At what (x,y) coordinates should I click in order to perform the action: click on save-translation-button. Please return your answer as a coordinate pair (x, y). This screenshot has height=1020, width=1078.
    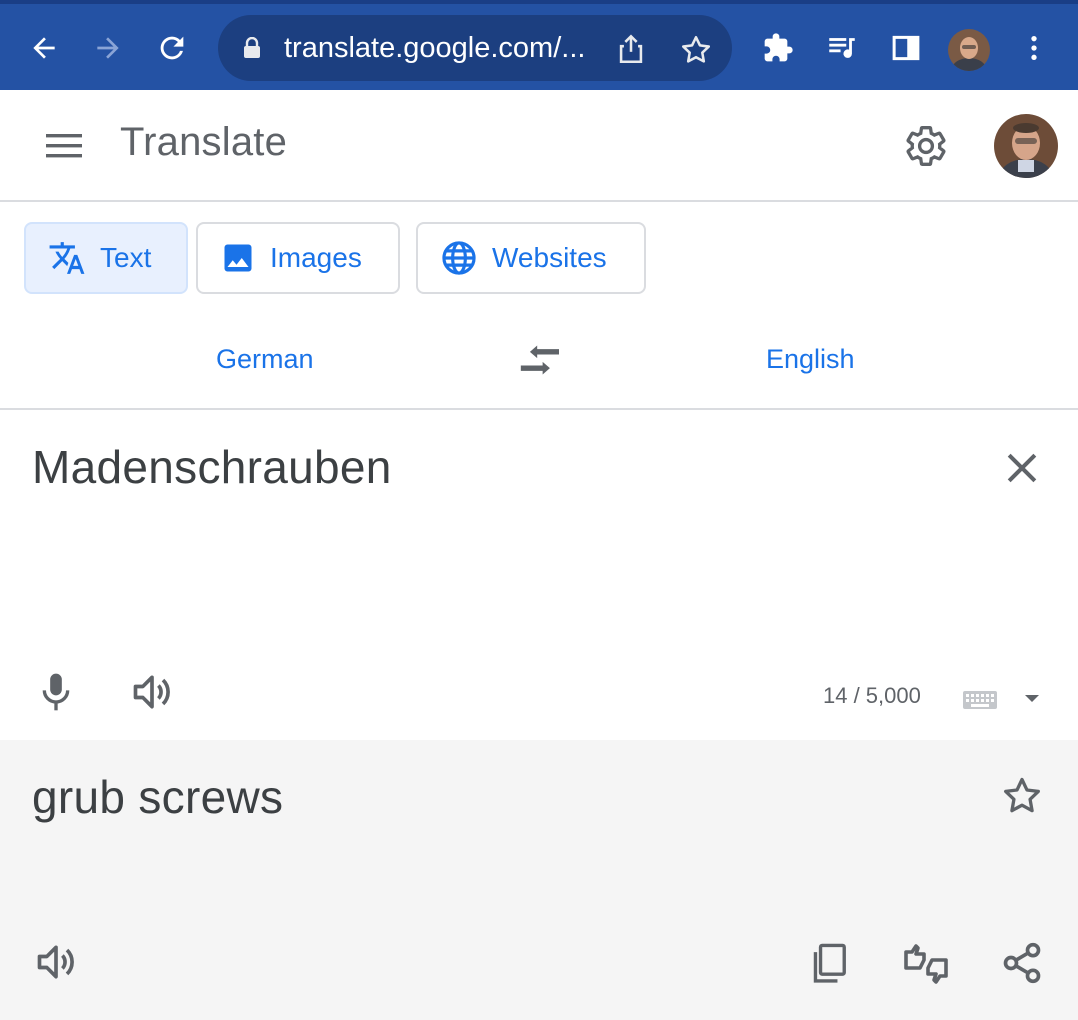
    Looking at the image, I should click on (1022, 796).